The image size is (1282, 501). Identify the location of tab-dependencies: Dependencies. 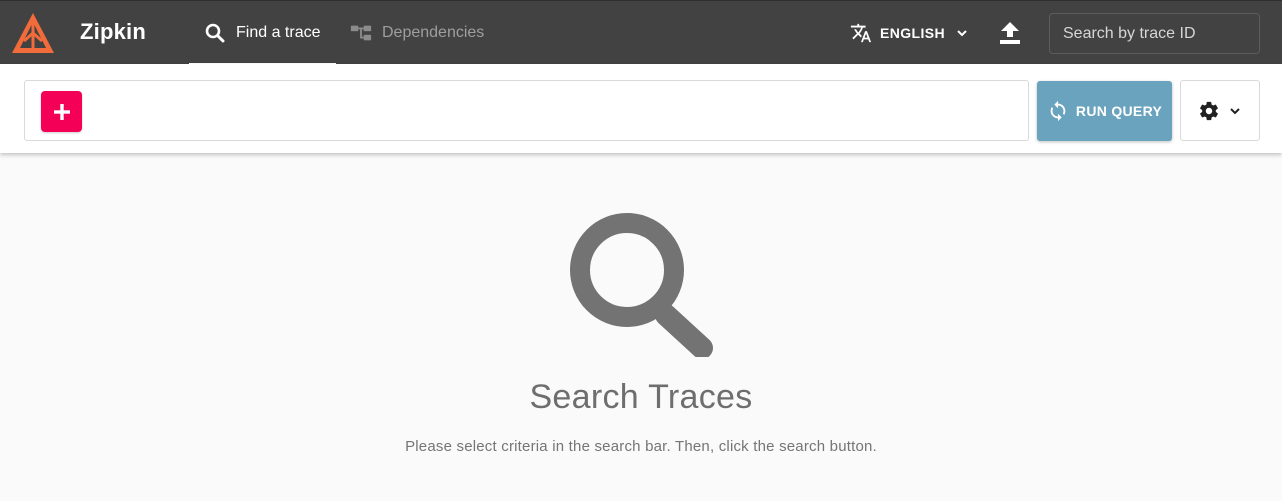
(430, 33).